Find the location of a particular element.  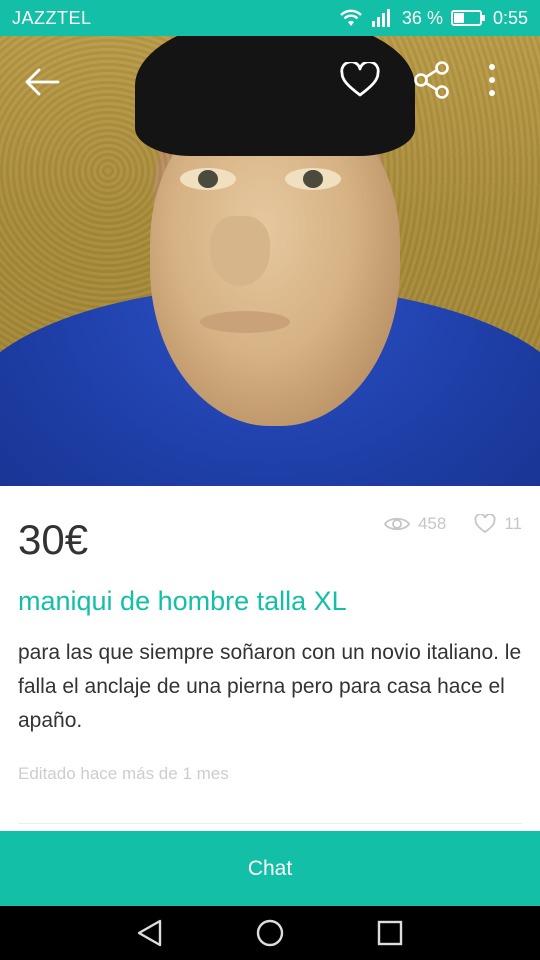

nav-recents-icon is located at coordinates (390, 933).